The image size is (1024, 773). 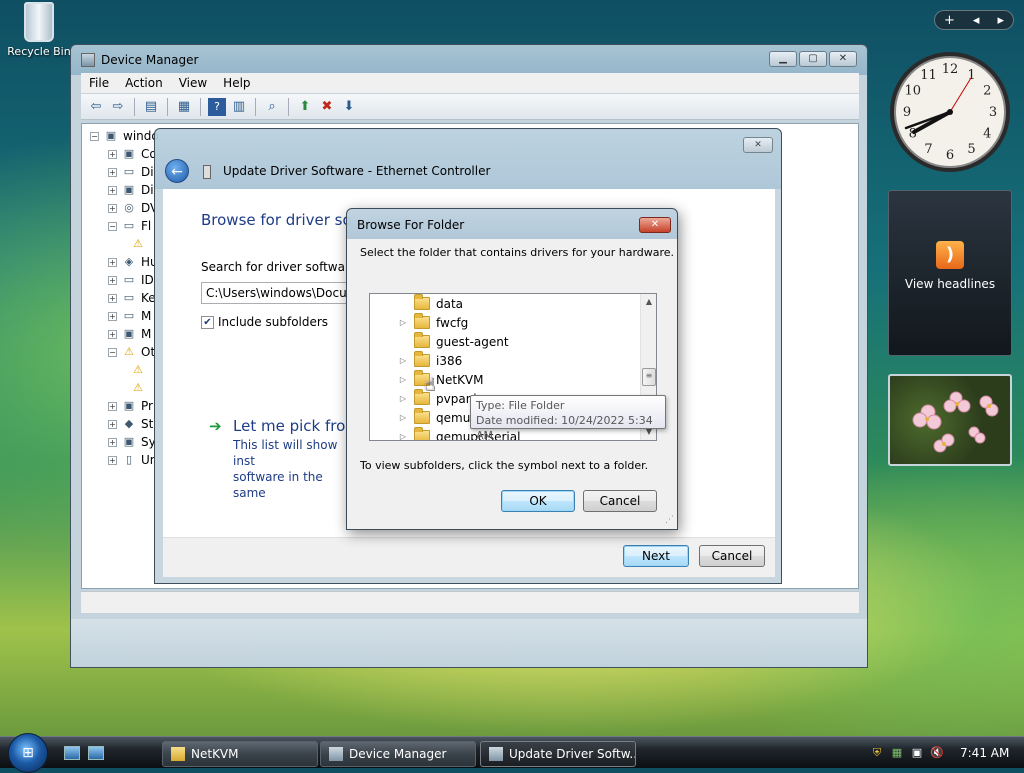 What do you see at coordinates (39, 30) in the screenshot?
I see `recycle-bin-icon: Recycle Bin` at bounding box center [39, 30].